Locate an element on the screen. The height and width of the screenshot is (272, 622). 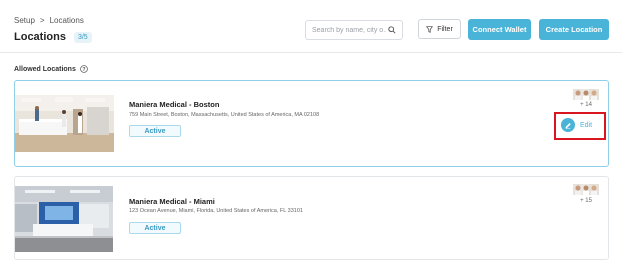
filter-icon is located at coordinates (430, 29).